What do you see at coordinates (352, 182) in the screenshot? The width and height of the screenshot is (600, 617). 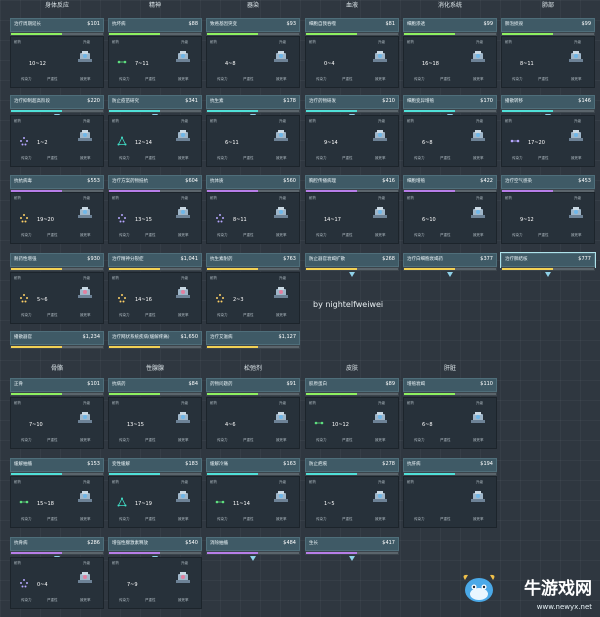 I see `upgrade-button: 胸腔传播病理 $416` at bounding box center [352, 182].